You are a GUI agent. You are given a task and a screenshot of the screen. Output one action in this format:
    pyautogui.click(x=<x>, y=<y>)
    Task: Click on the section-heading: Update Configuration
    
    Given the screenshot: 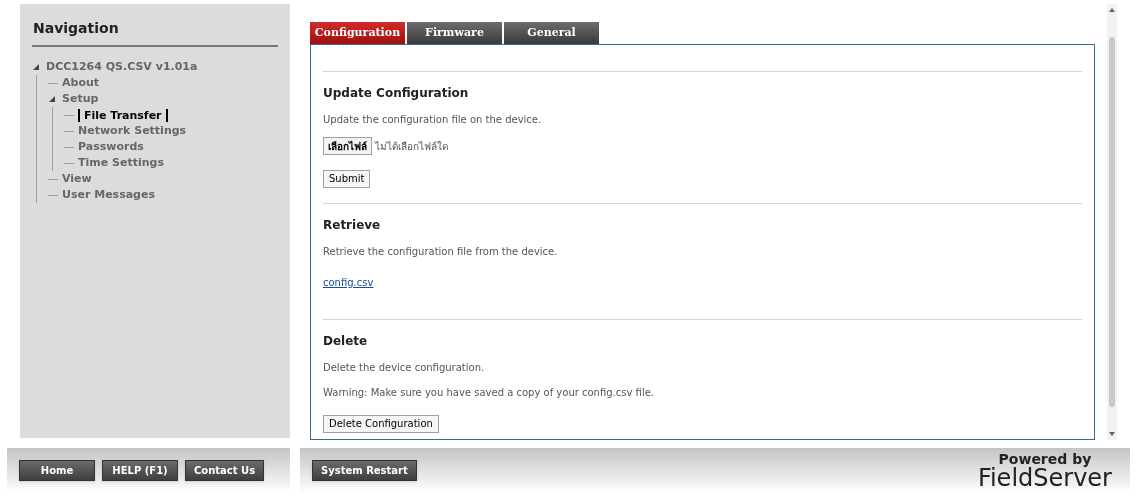 What is the action you would take?
    pyautogui.click(x=396, y=93)
    